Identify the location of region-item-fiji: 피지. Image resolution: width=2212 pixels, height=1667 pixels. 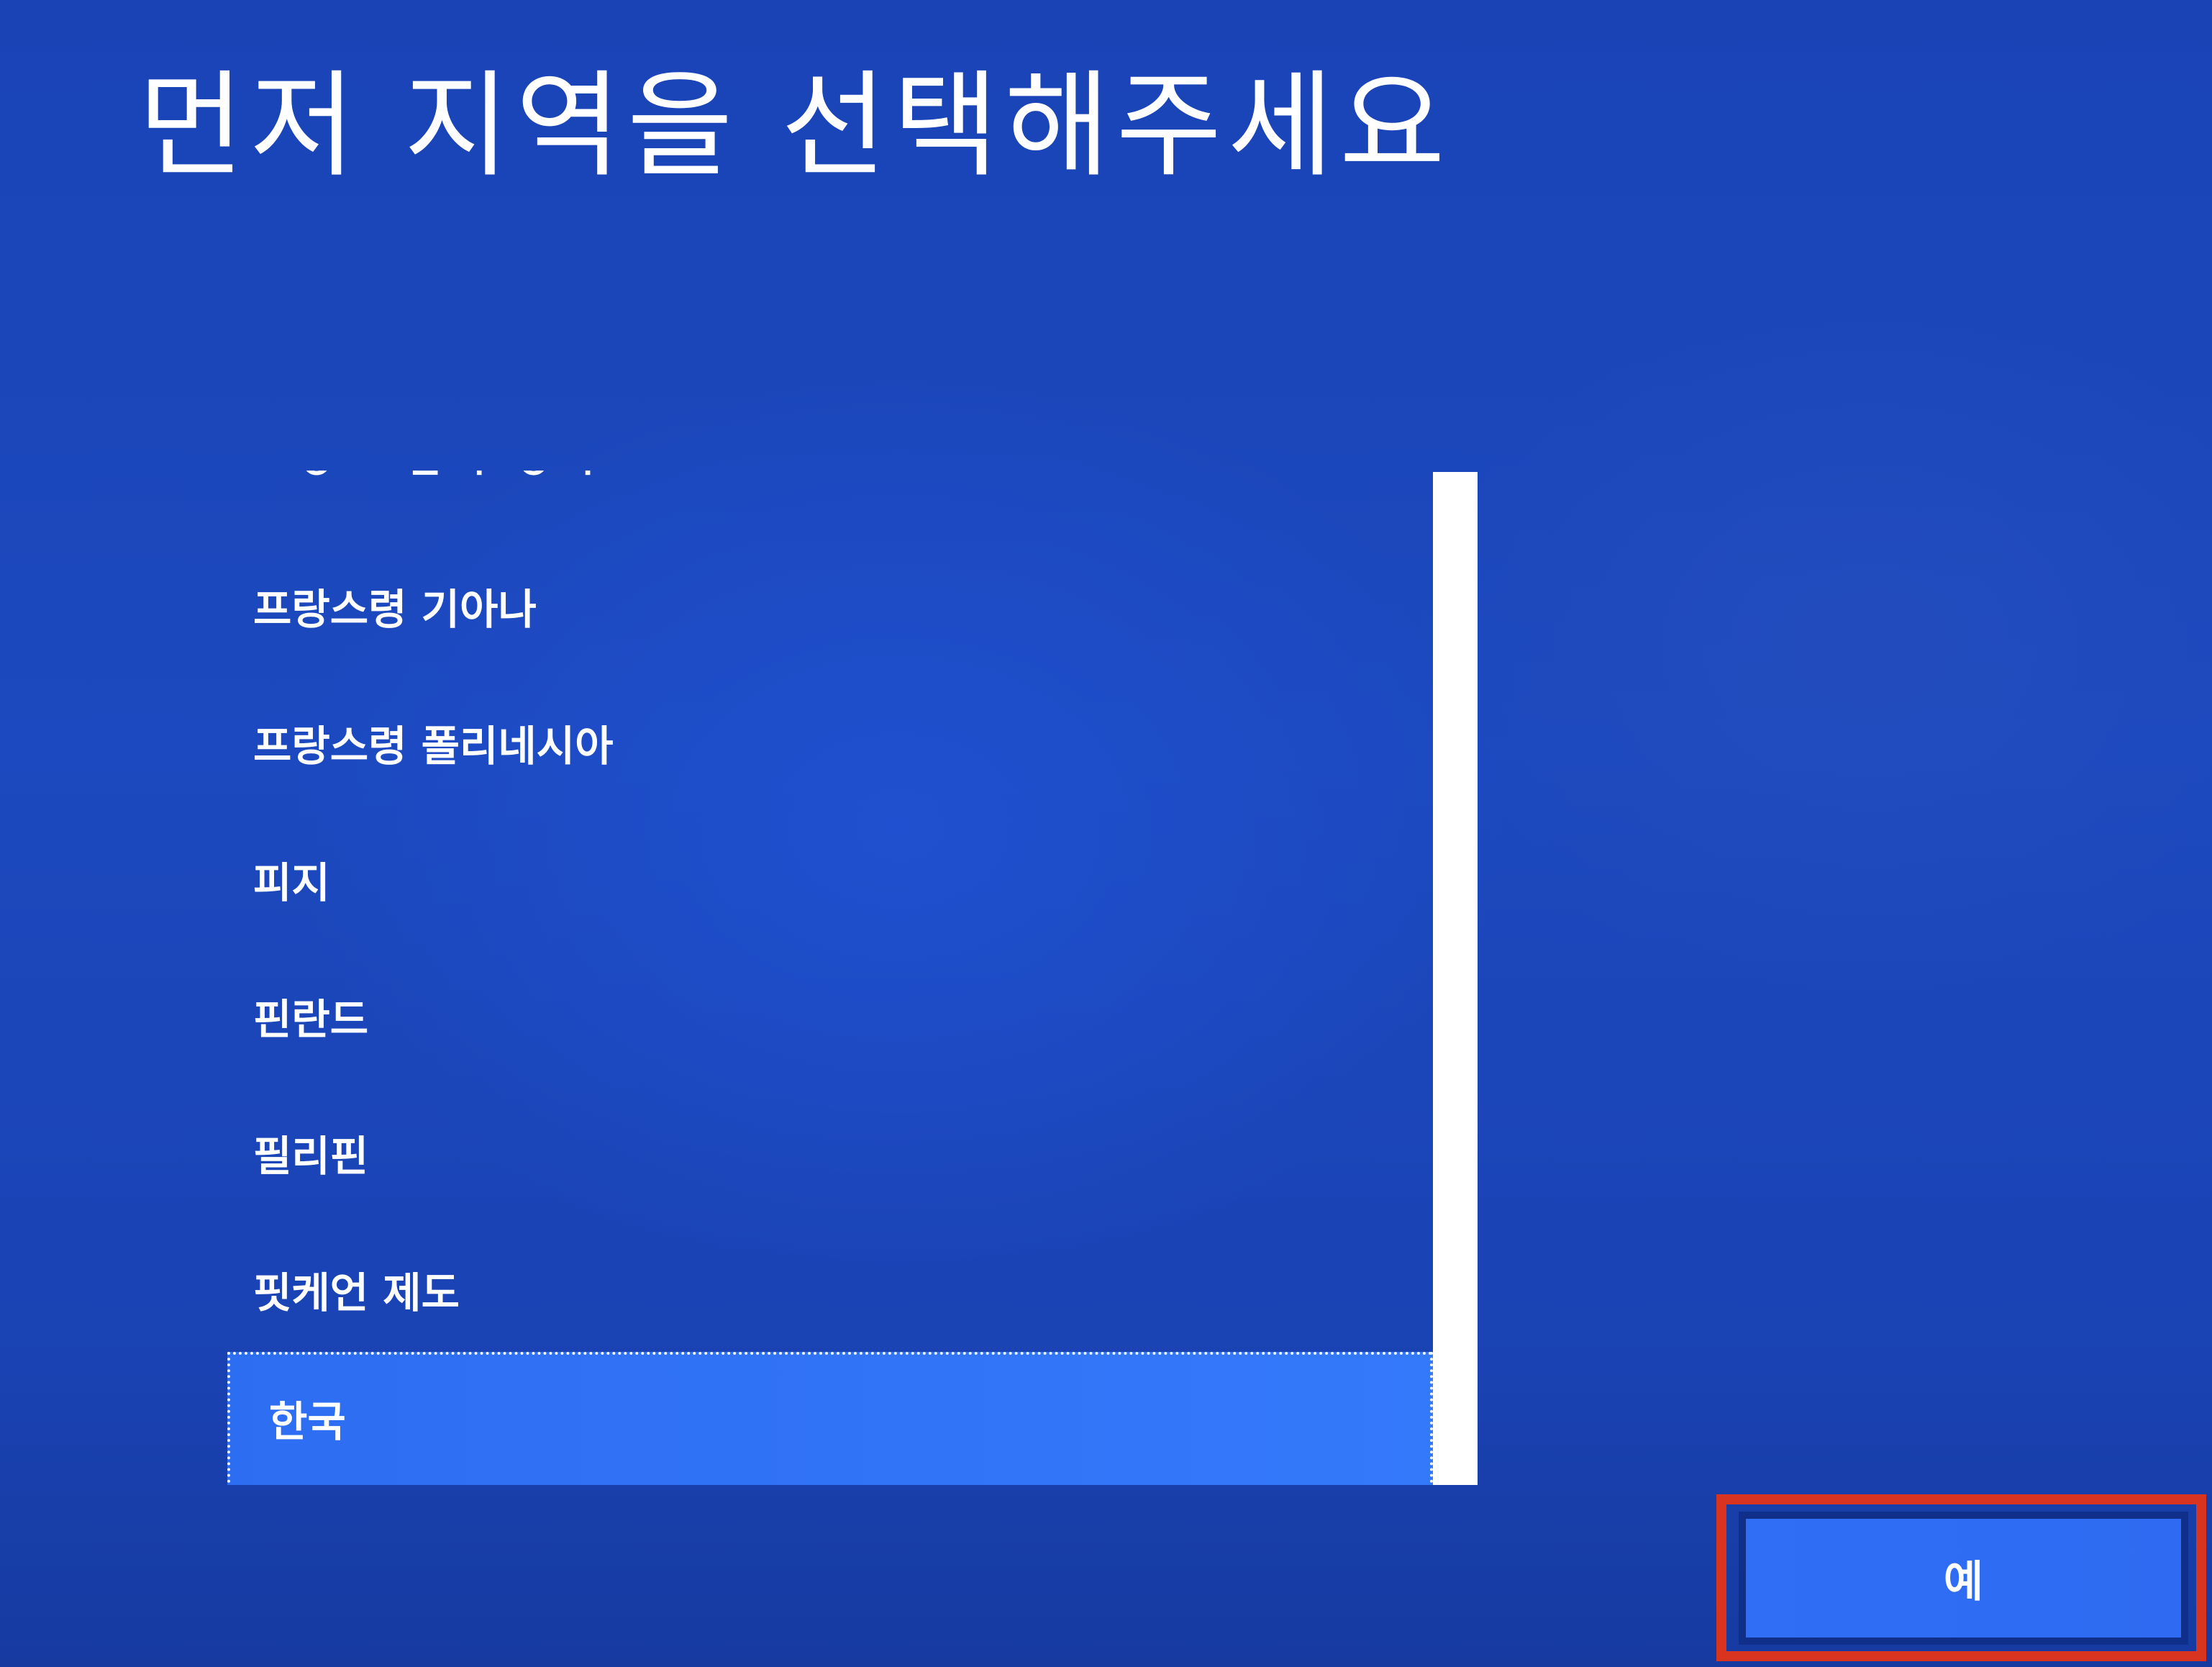
(830, 884).